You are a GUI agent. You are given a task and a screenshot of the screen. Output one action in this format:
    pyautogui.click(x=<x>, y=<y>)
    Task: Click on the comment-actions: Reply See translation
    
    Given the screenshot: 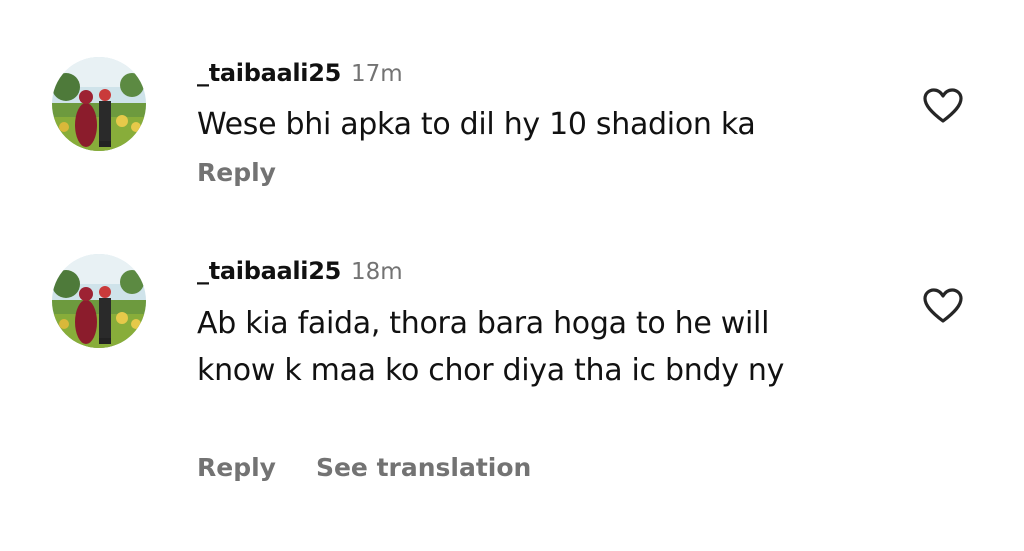 What is the action you would take?
    pyautogui.click(x=384, y=469)
    